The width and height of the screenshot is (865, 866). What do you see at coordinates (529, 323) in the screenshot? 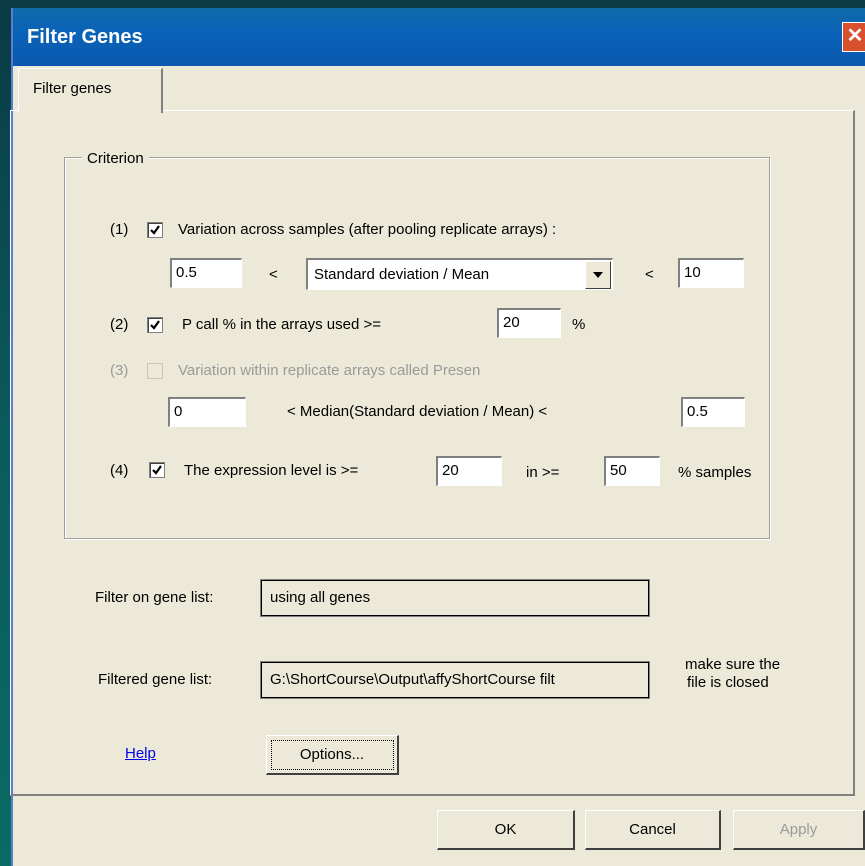
I see `p-call-percent-input: 20` at bounding box center [529, 323].